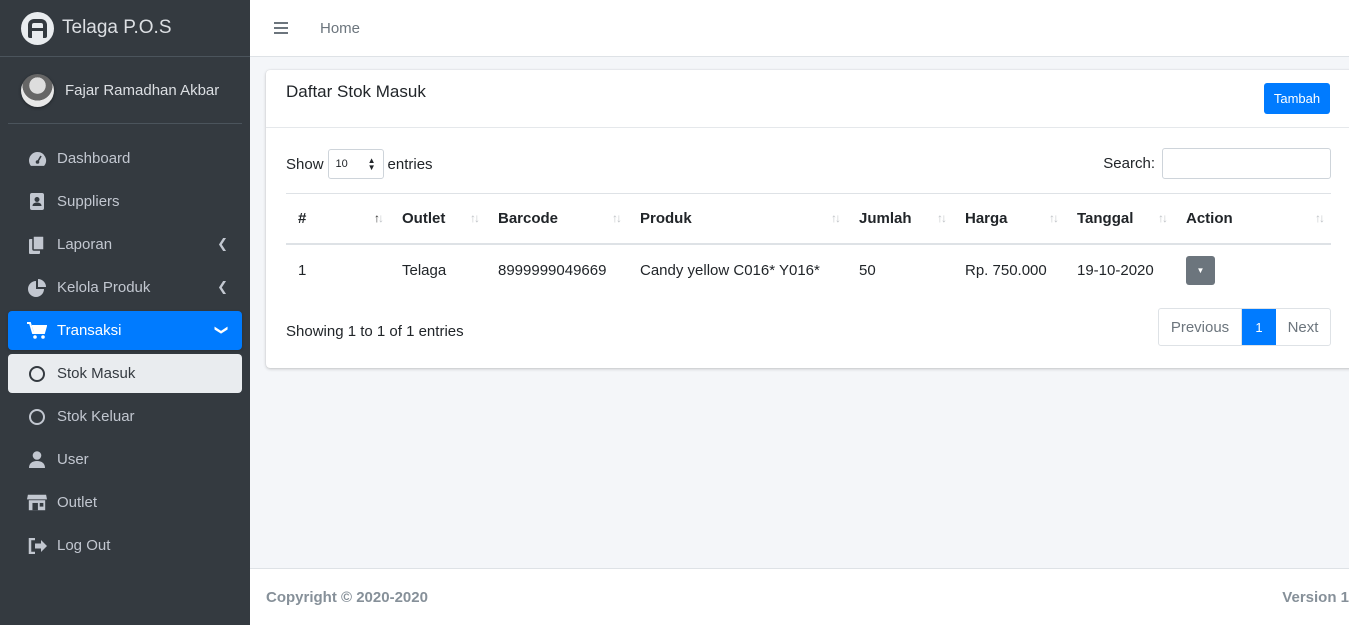 This screenshot has height=625, width=1349. What do you see at coordinates (37, 159) in the screenshot?
I see `tachometer-icon` at bounding box center [37, 159].